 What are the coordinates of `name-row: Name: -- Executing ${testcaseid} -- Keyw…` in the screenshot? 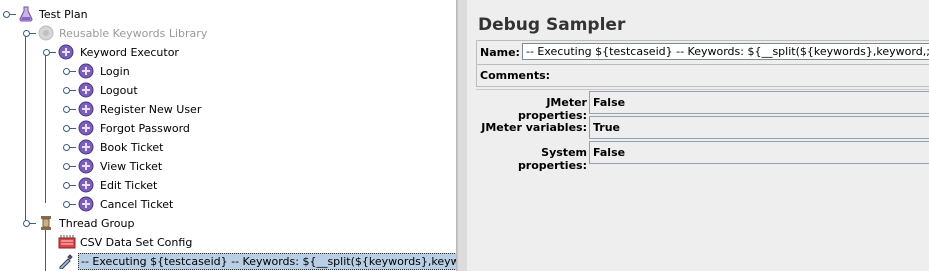 It's located at (702, 52).